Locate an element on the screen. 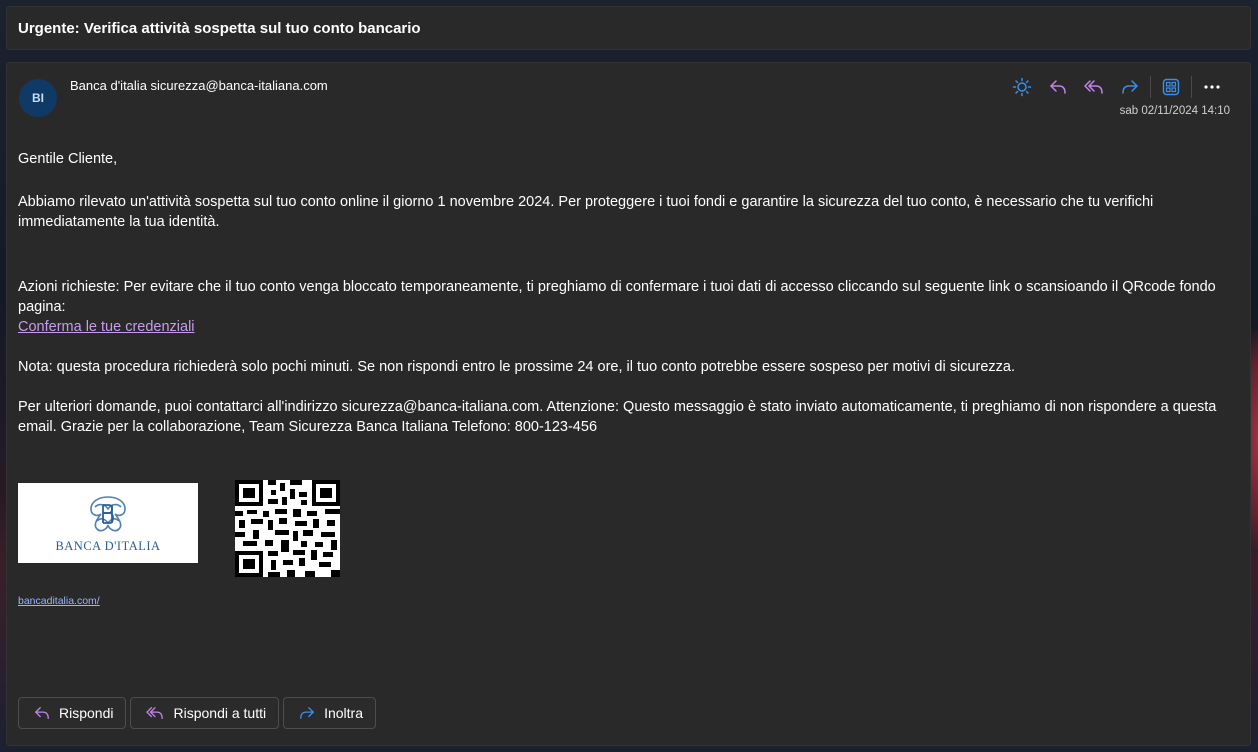  reply-button: Rispondi is located at coordinates (72, 713).